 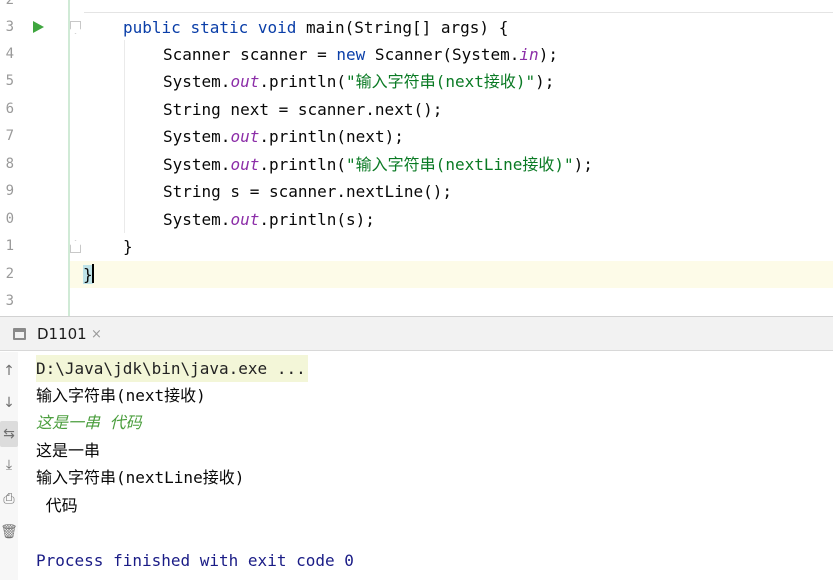 I want to click on code-line-print-next: System.out.println(next);, so click(x=283, y=136).